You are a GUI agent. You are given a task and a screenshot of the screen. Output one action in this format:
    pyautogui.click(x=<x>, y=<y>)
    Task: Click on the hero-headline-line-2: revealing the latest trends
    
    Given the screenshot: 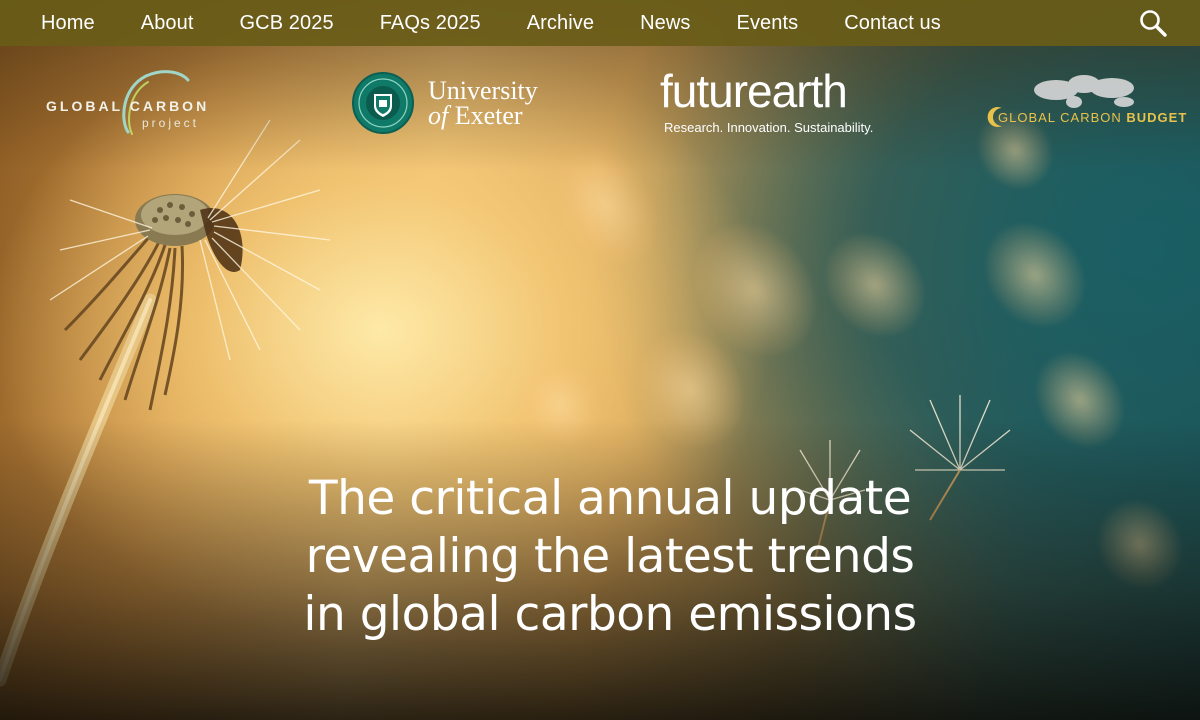 What is the action you would take?
    pyautogui.click(x=610, y=556)
    